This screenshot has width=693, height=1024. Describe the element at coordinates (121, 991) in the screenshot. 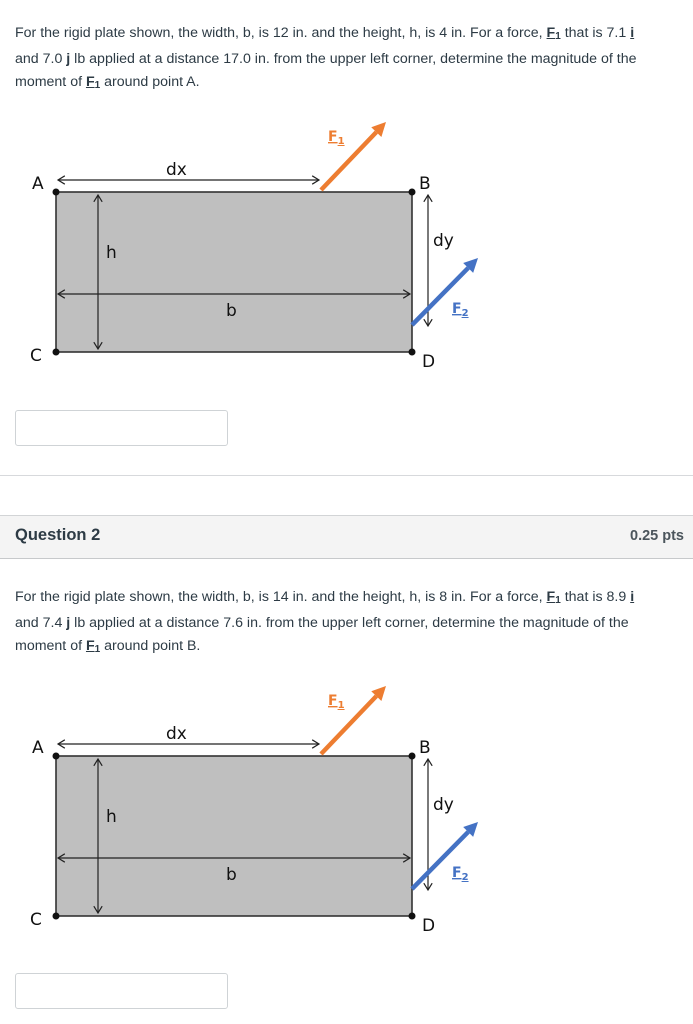

I see `question-2-answer-input` at that location.